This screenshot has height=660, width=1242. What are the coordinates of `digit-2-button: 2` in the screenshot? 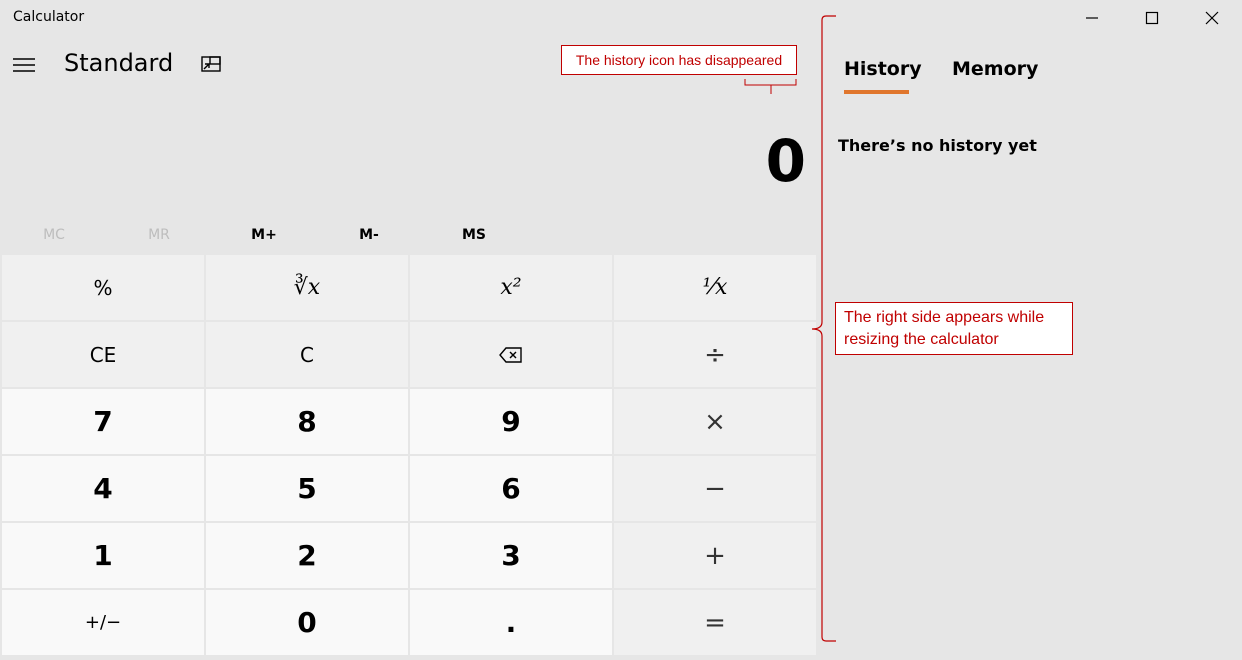 It's located at (307, 555).